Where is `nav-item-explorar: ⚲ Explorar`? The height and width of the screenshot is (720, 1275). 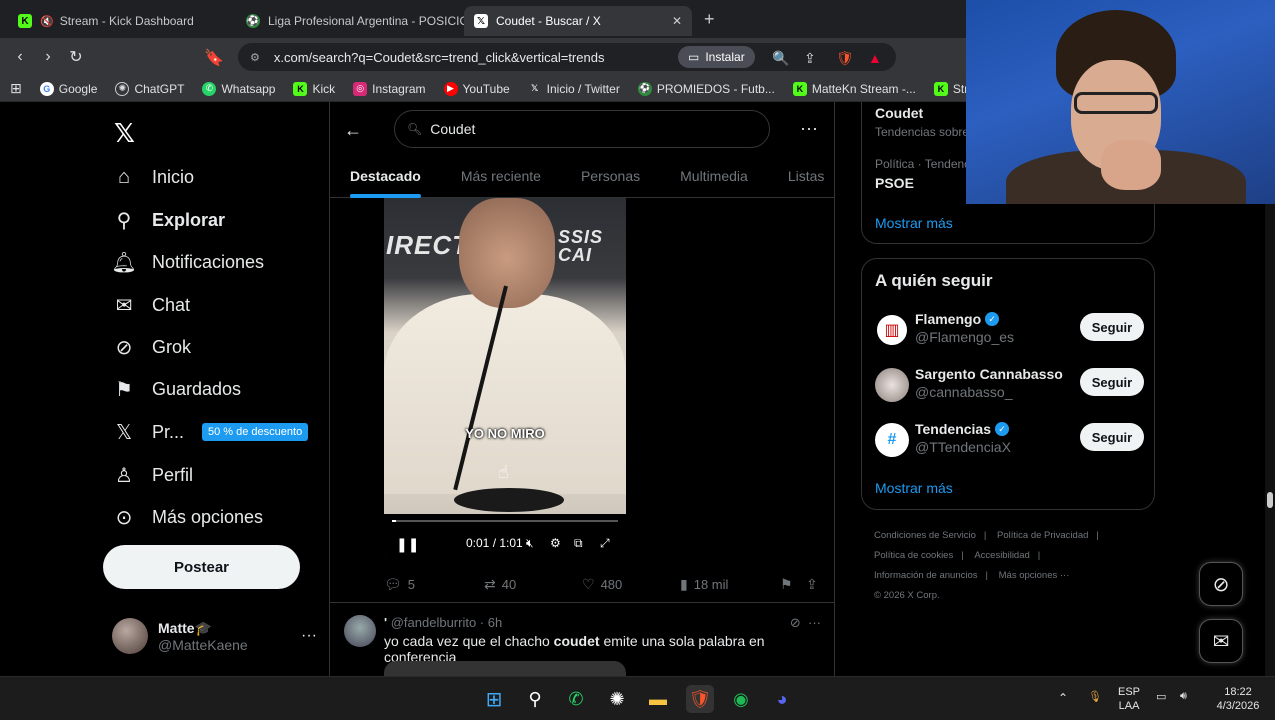
nav-item-explorar: ⚲ Explorar is located at coordinates (168, 220).